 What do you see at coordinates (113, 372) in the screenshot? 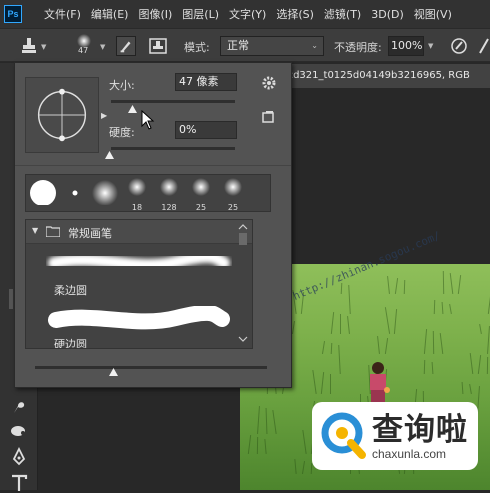
I see `preview-size-slider-thumb` at bounding box center [113, 372].